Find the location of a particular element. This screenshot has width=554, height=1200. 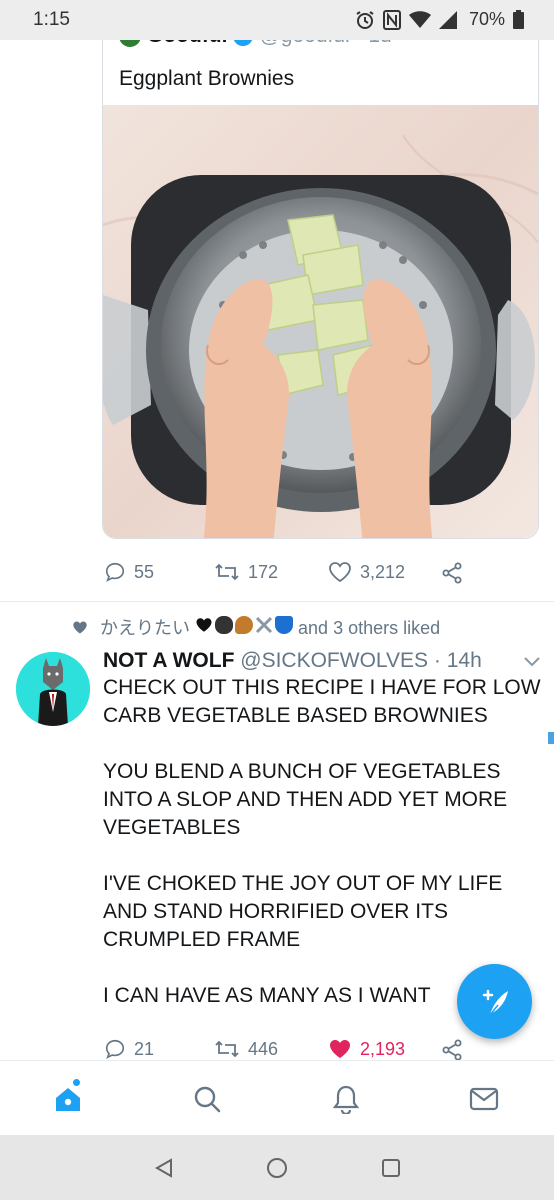

nav-notifications-button is located at coordinates (346, 1099).